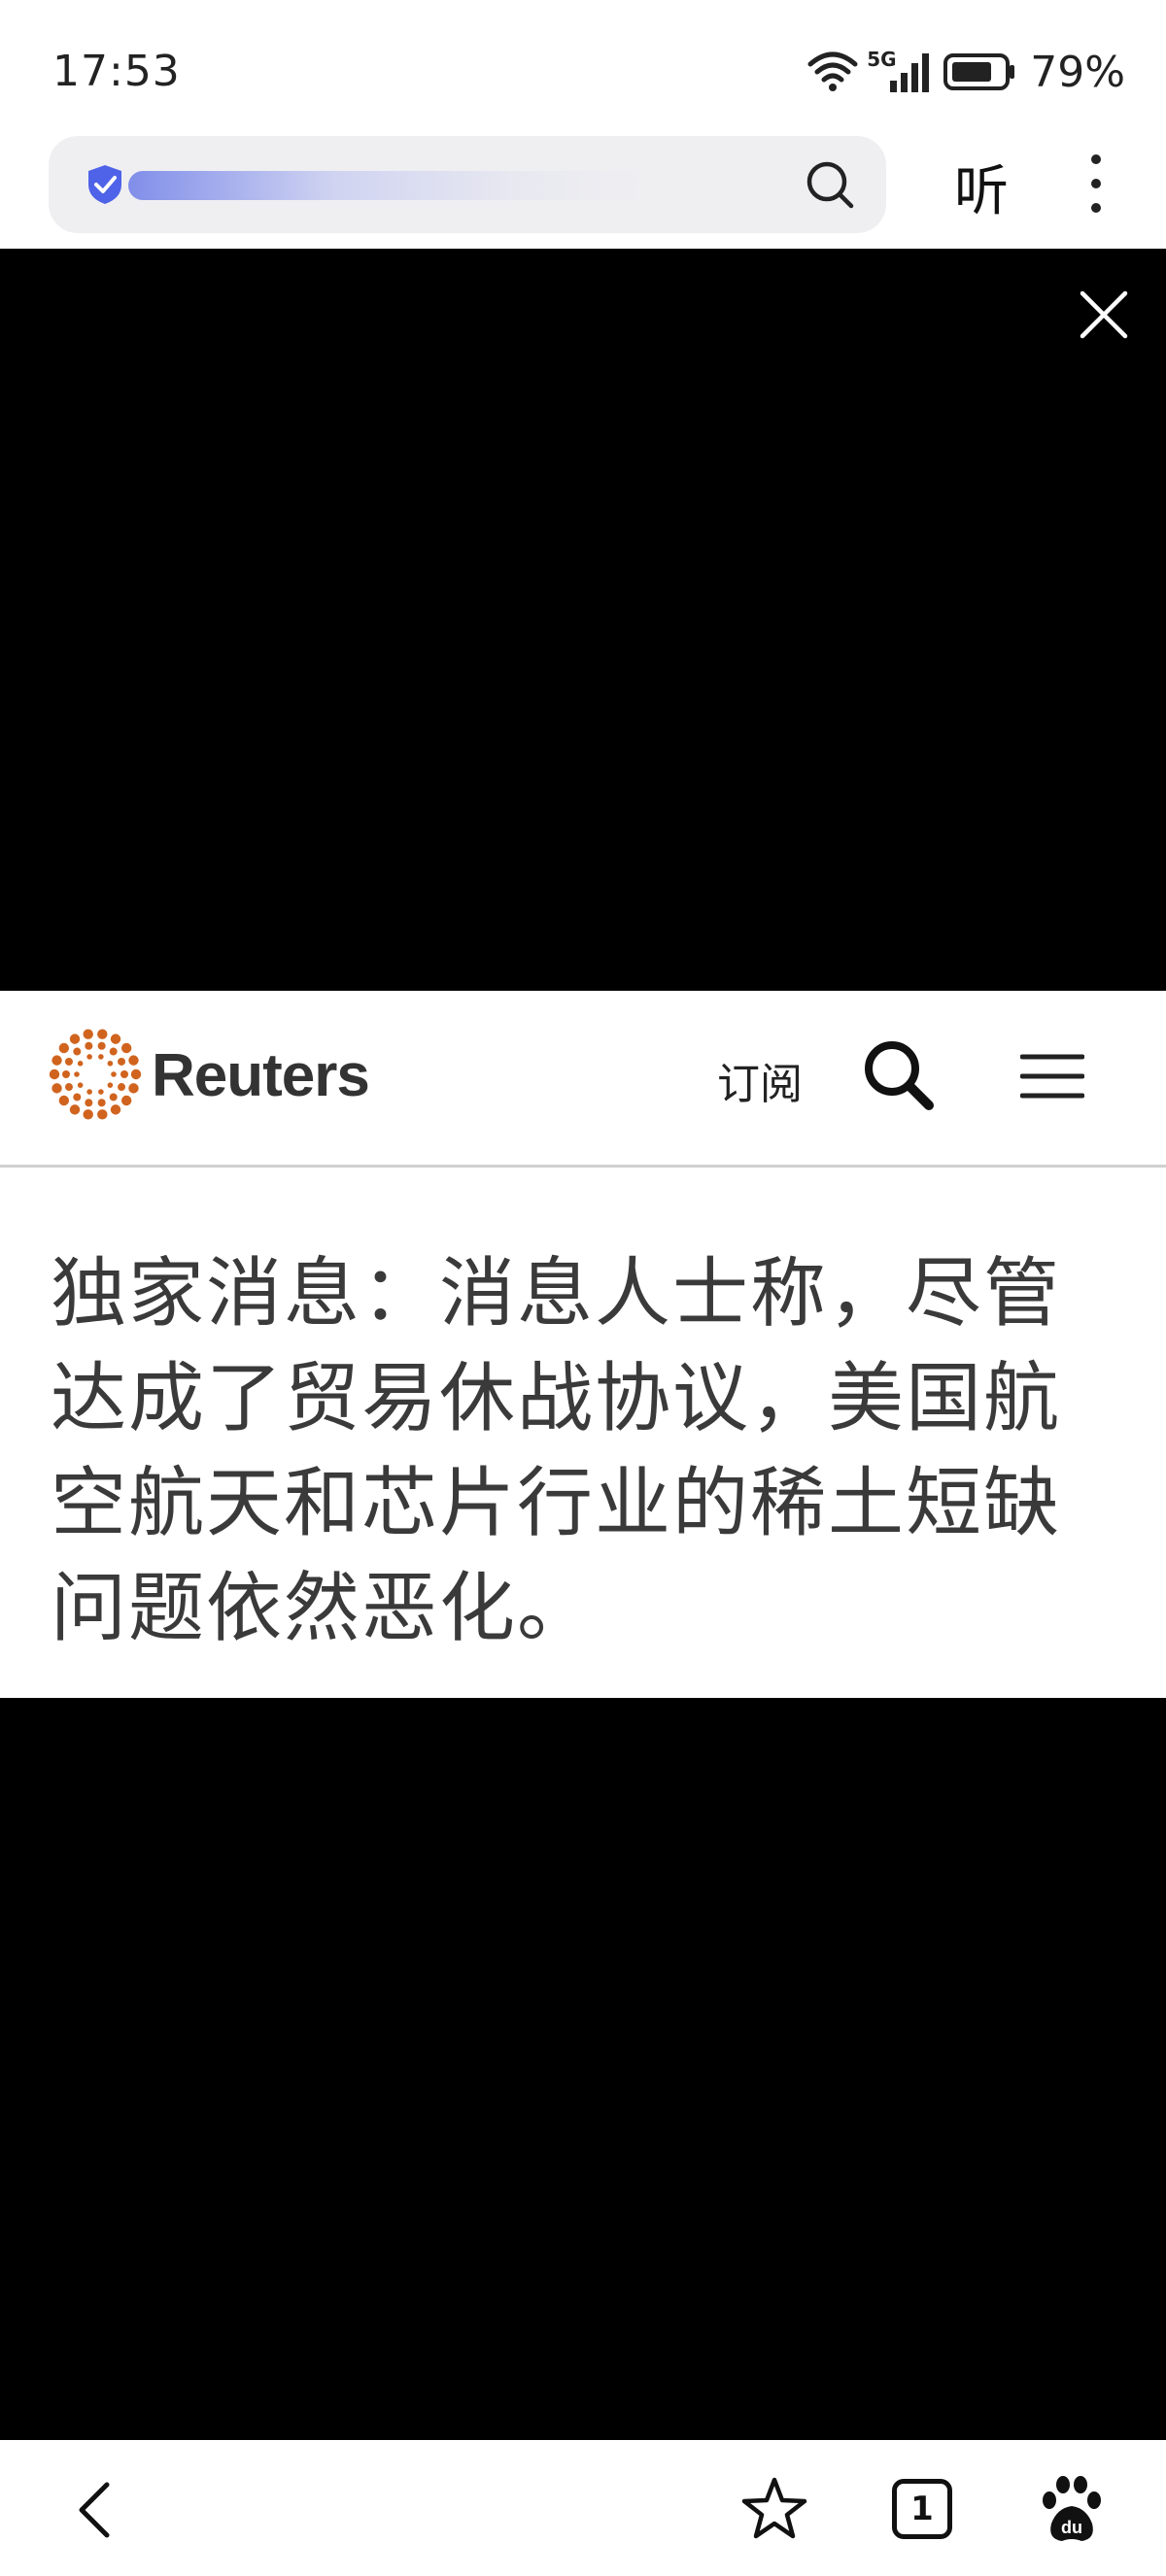 The image size is (1166, 2576). I want to click on star-icon, so click(774, 2509).